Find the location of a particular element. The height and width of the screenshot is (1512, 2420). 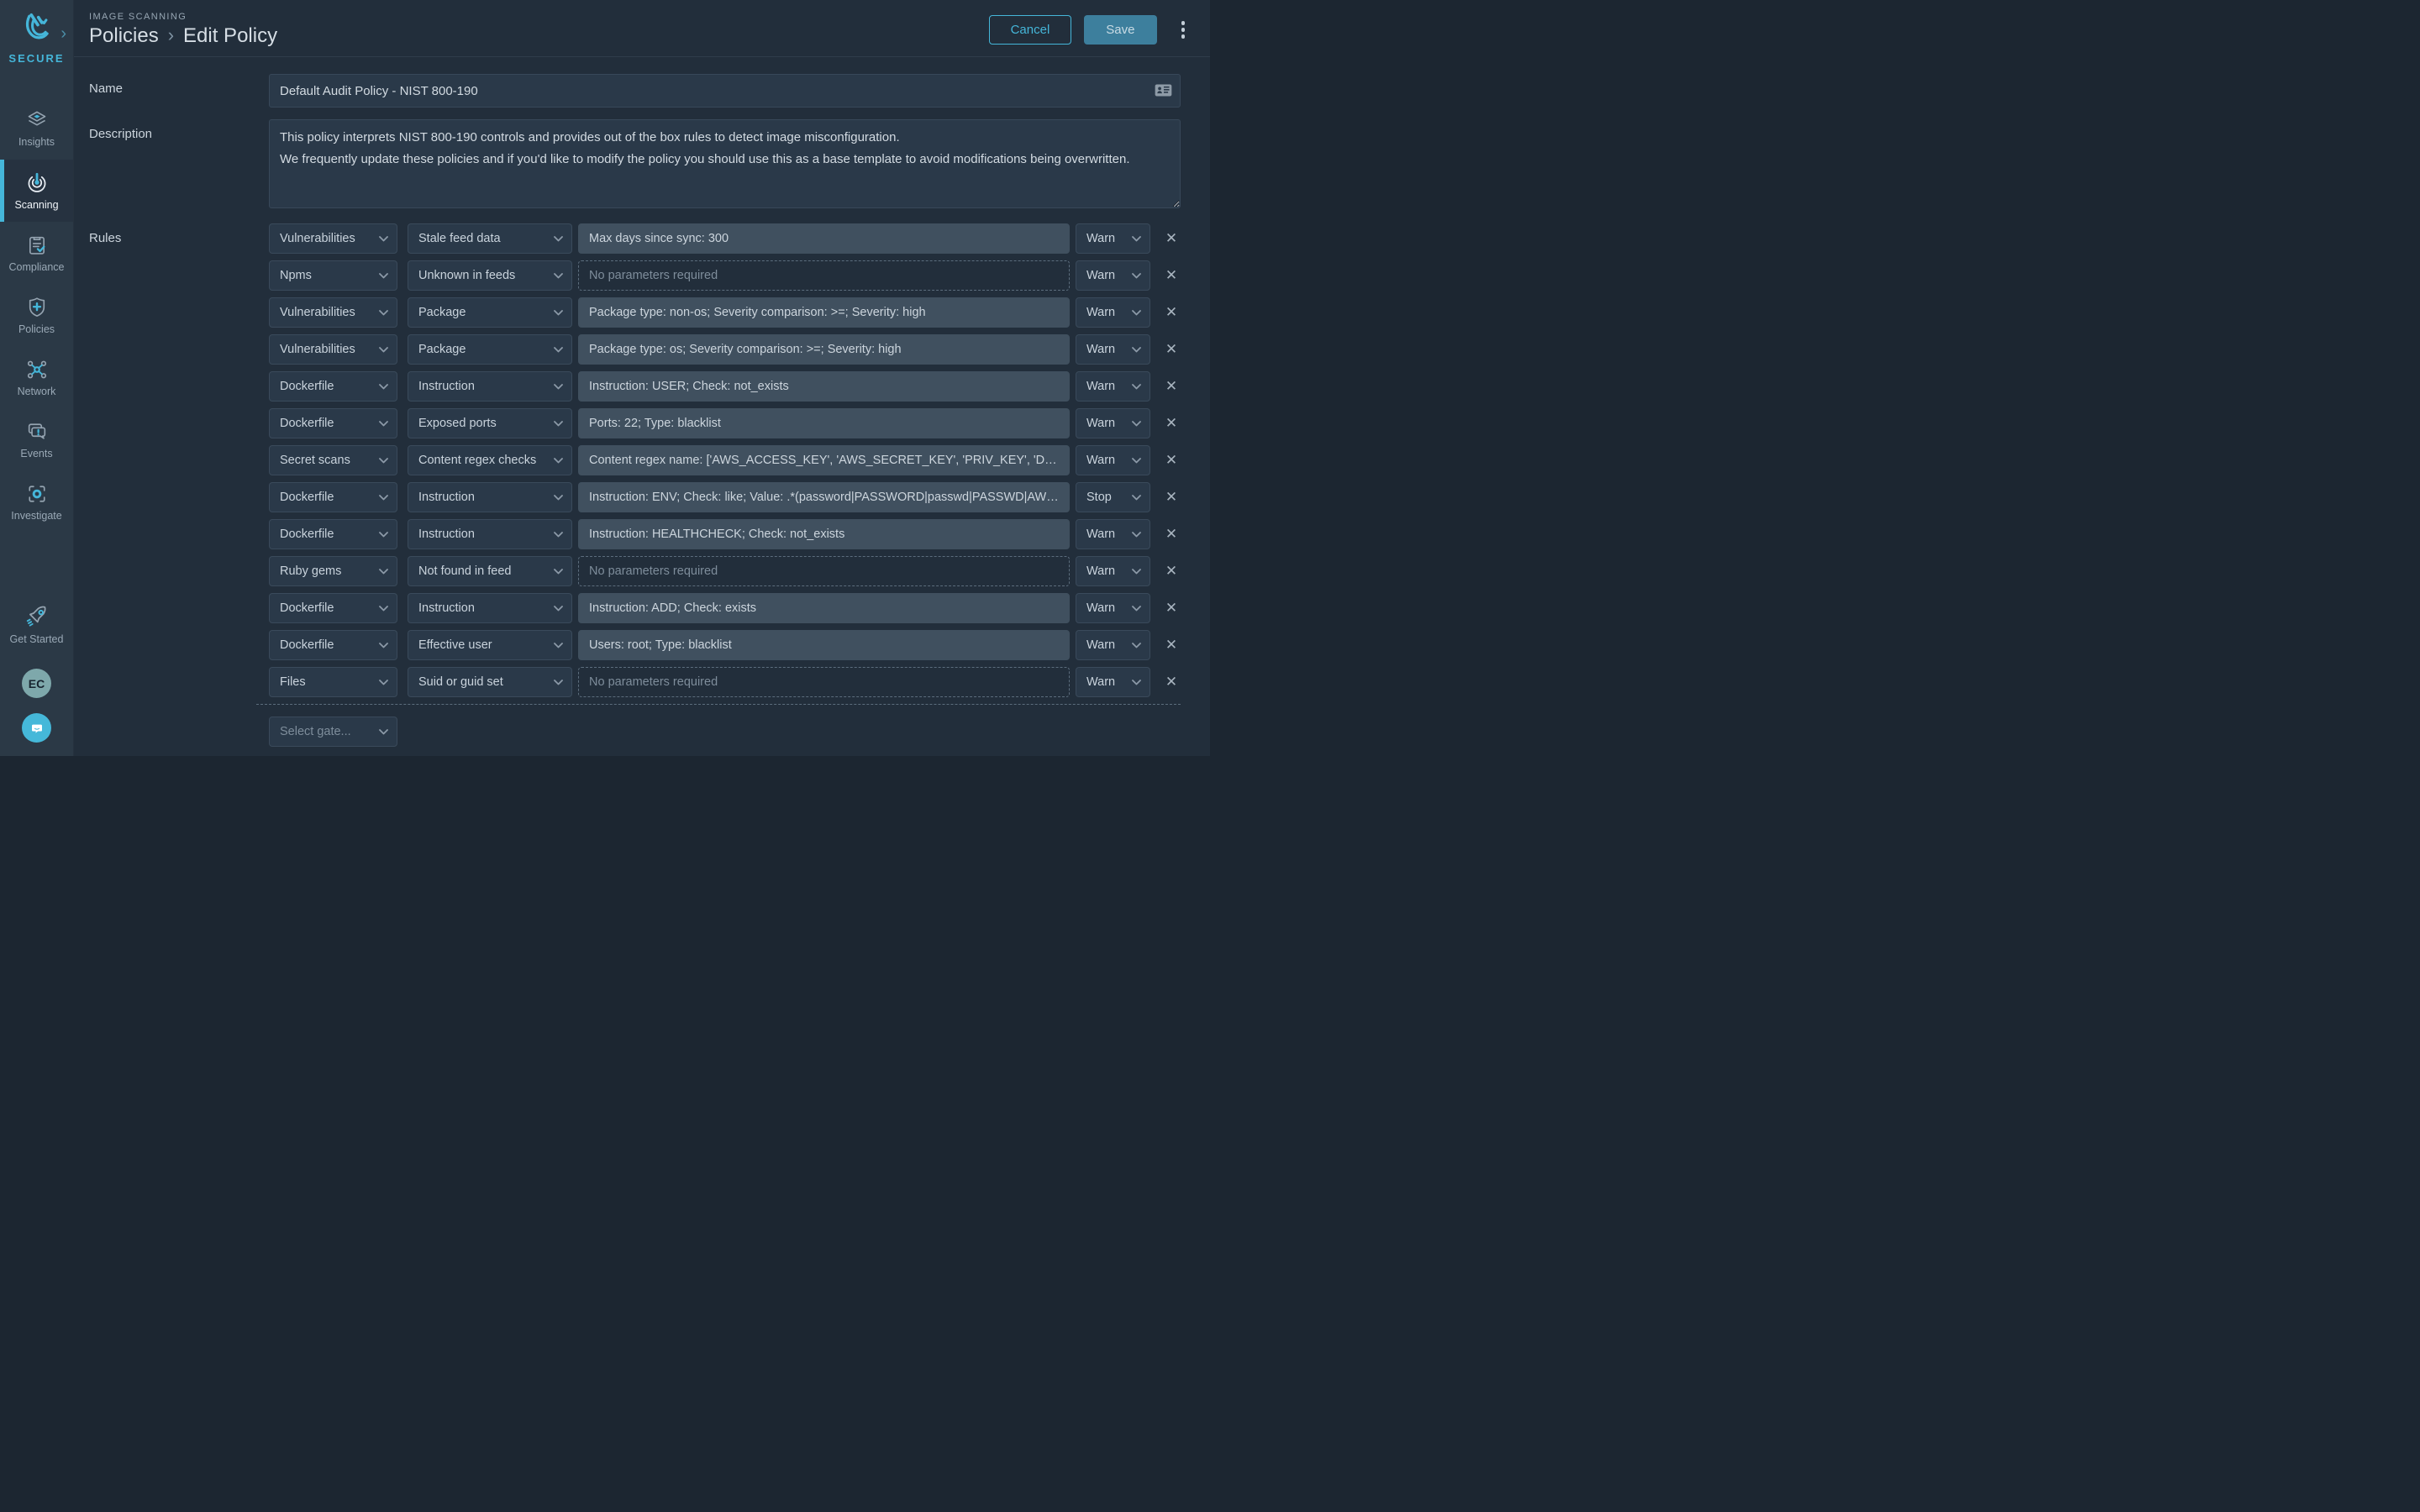

gate-dropdown: Secret scans is located at coordinates (333, 460).